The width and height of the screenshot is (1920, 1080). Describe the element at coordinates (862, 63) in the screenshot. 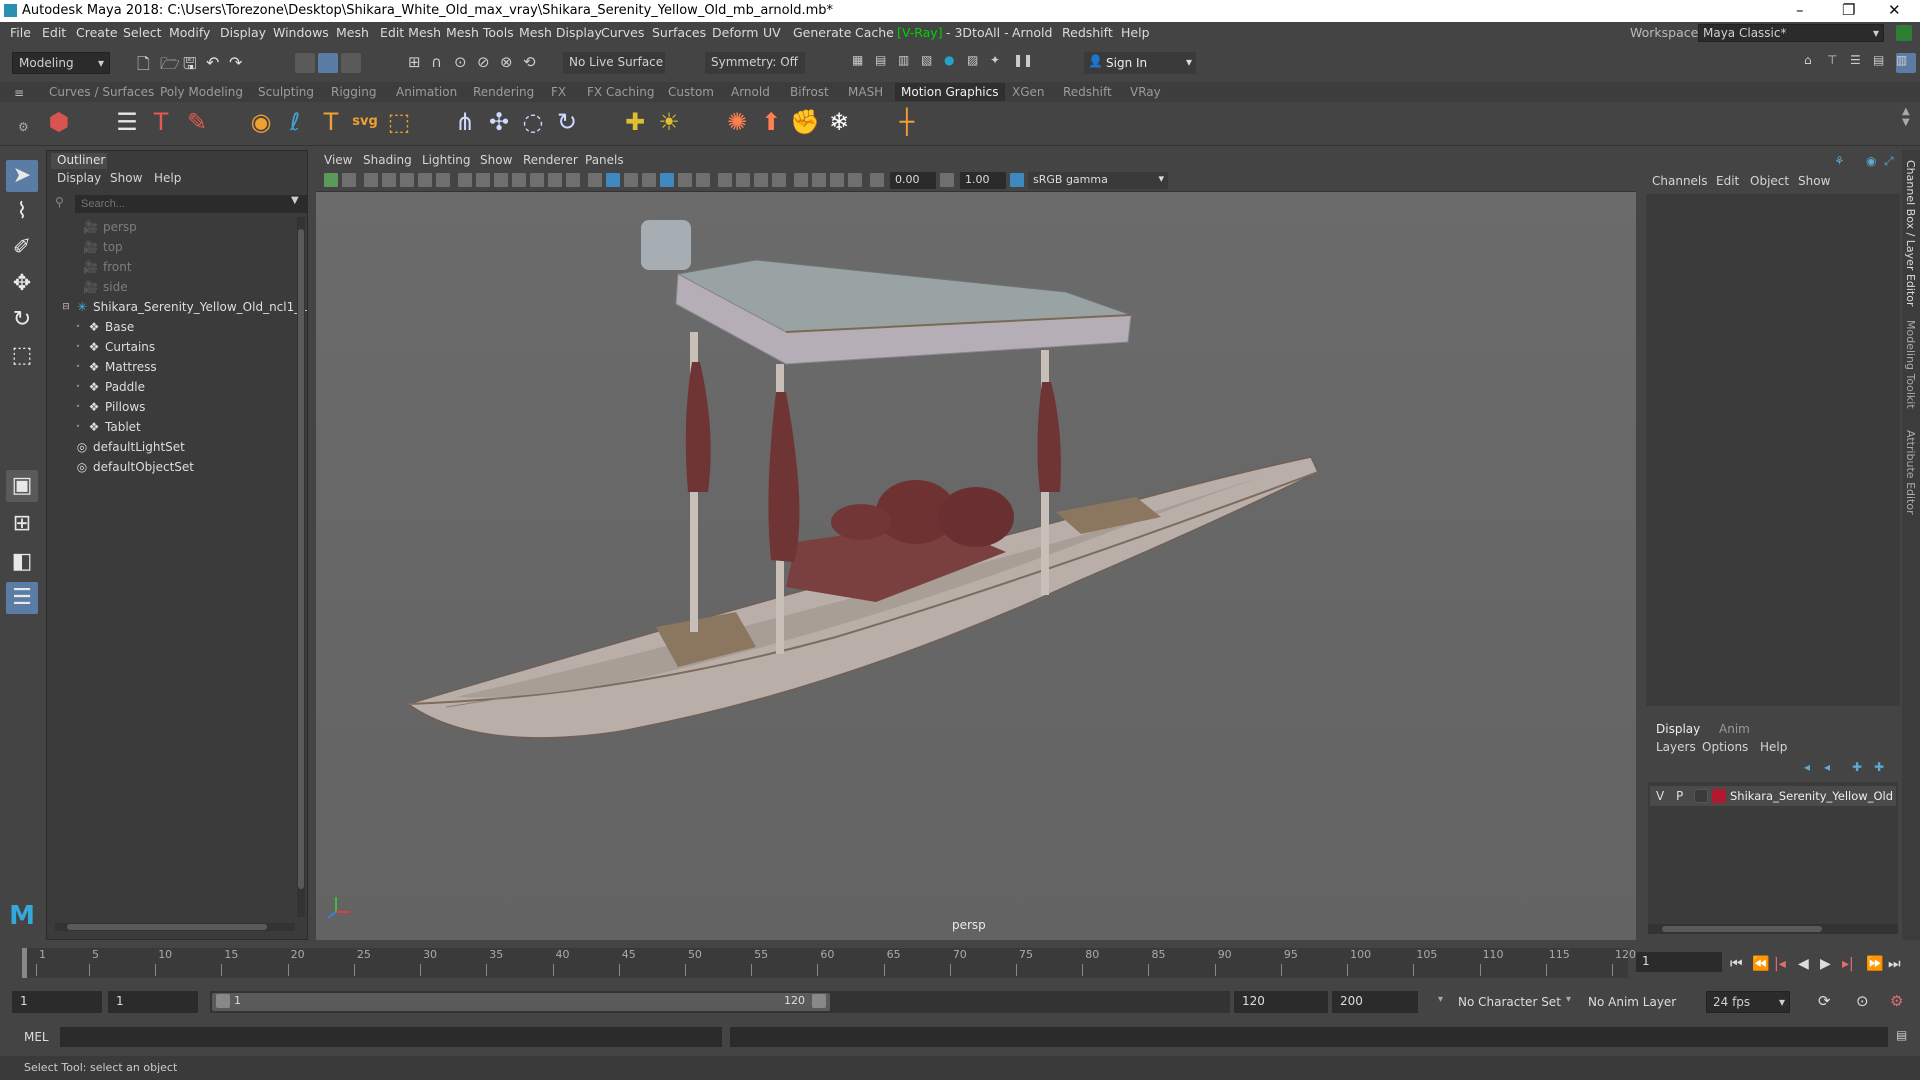

I see `render-frame-icon: ▦` at that location.